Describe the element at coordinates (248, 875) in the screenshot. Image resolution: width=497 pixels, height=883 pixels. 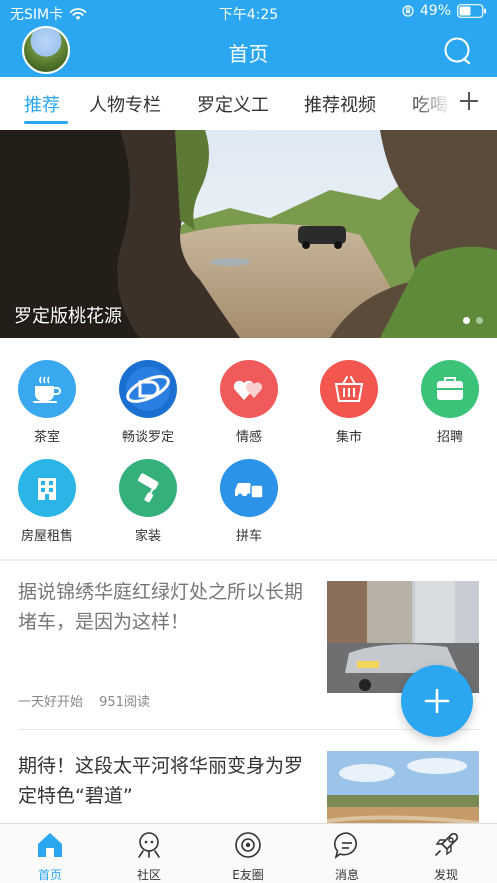
I see `bottom-tab-label: E友圈` at that location.